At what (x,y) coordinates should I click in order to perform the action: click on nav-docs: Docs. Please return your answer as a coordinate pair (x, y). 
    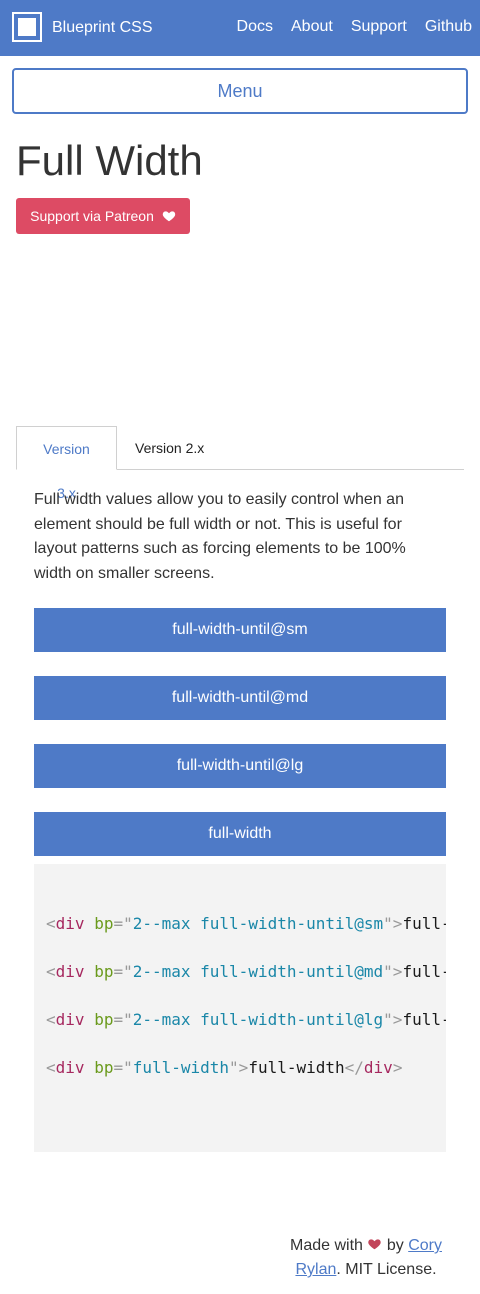
    Looking at the image, I should click on (255, 27).